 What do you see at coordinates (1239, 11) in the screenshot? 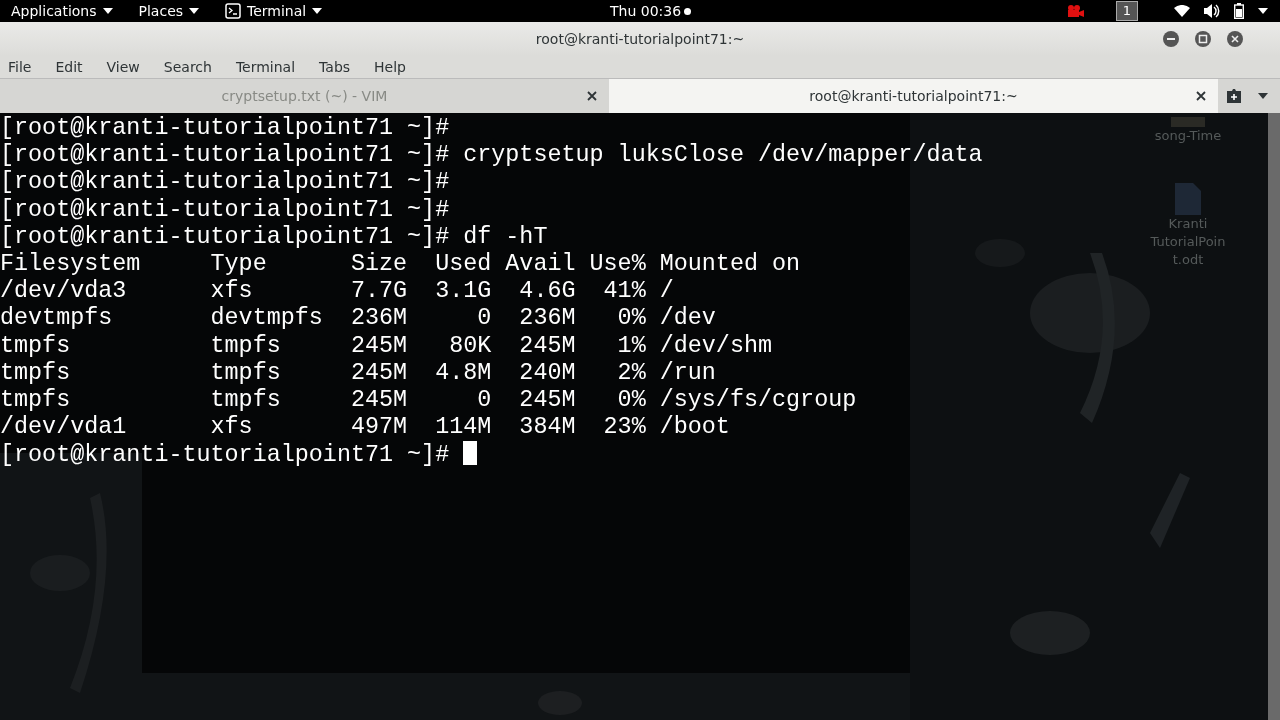
I see `battery-icon` at bounding box center [1239, 11].